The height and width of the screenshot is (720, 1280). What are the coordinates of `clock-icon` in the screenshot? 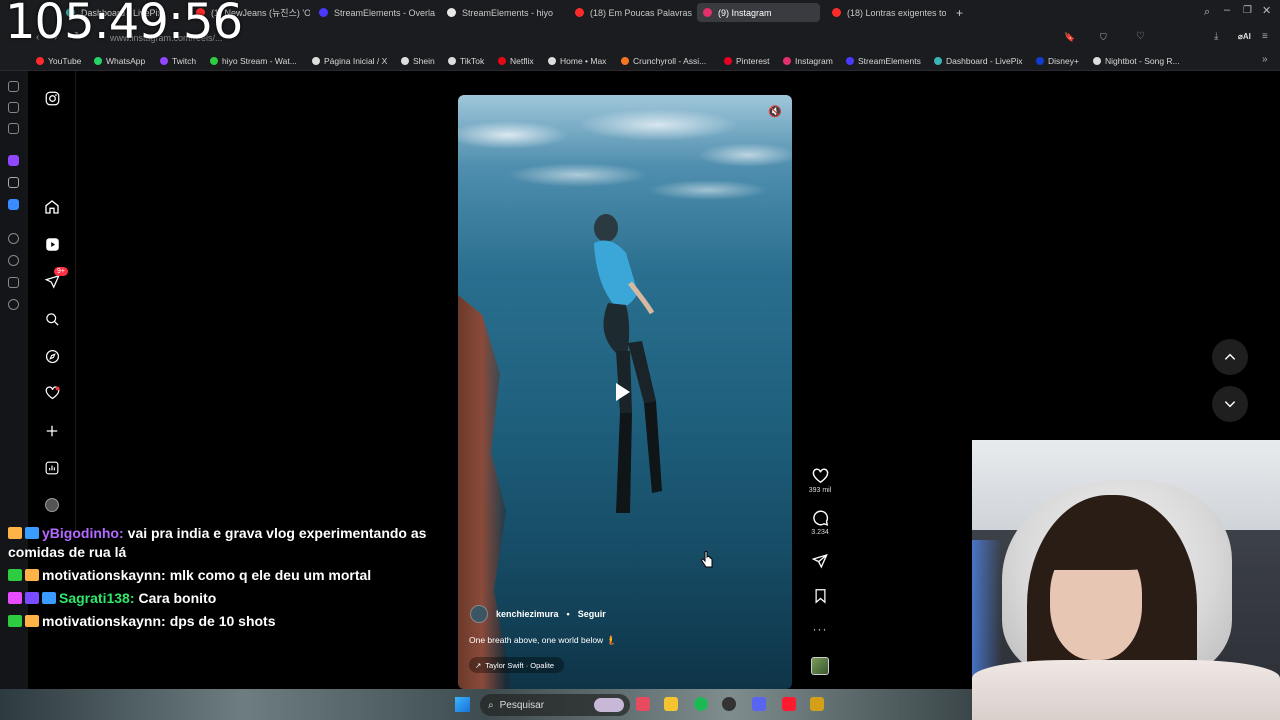 It's located at (13, 260).